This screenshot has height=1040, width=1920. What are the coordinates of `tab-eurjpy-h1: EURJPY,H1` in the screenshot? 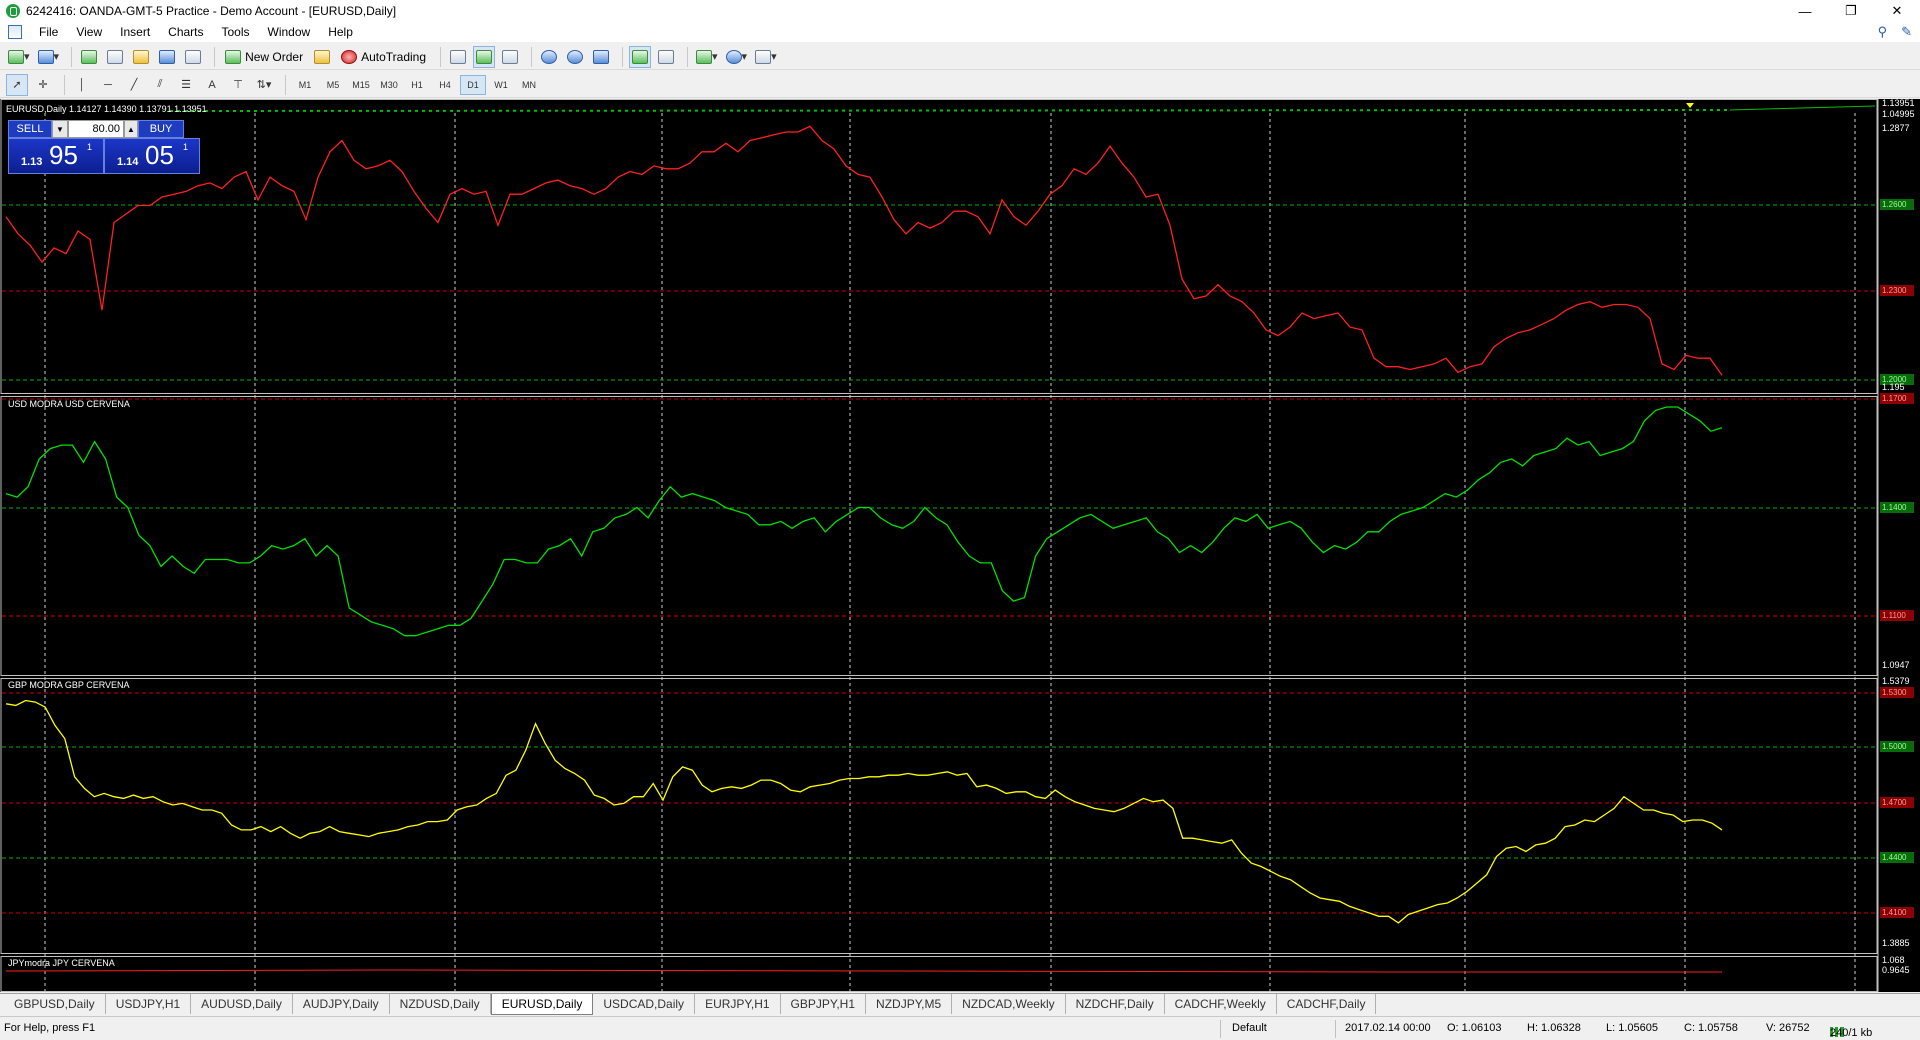 It's located at (738, 1004).